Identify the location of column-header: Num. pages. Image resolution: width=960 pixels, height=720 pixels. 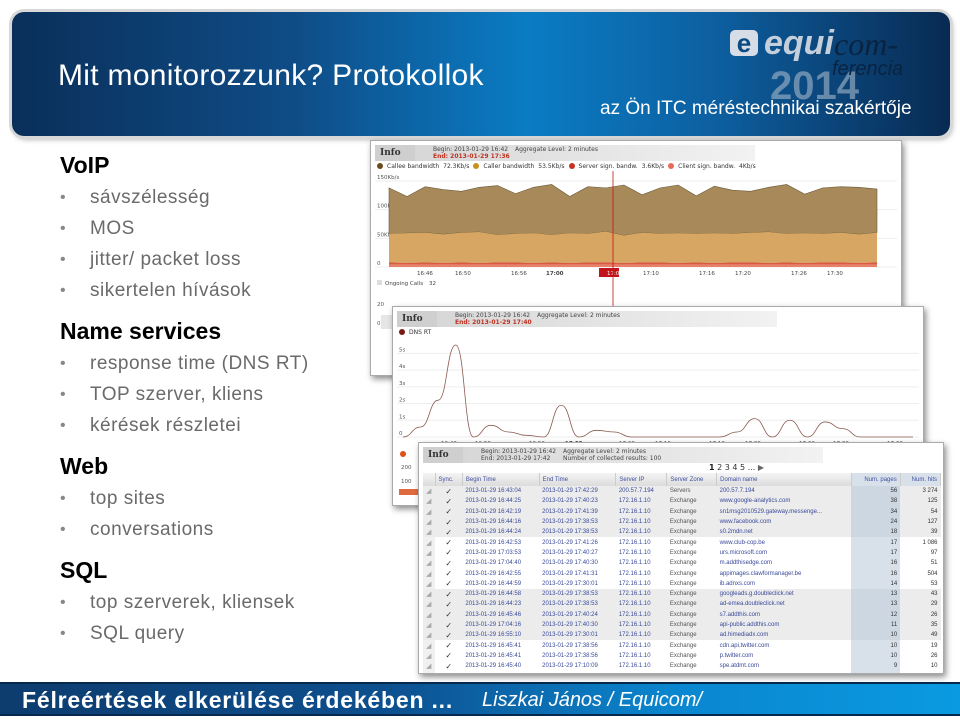
(876, 479).